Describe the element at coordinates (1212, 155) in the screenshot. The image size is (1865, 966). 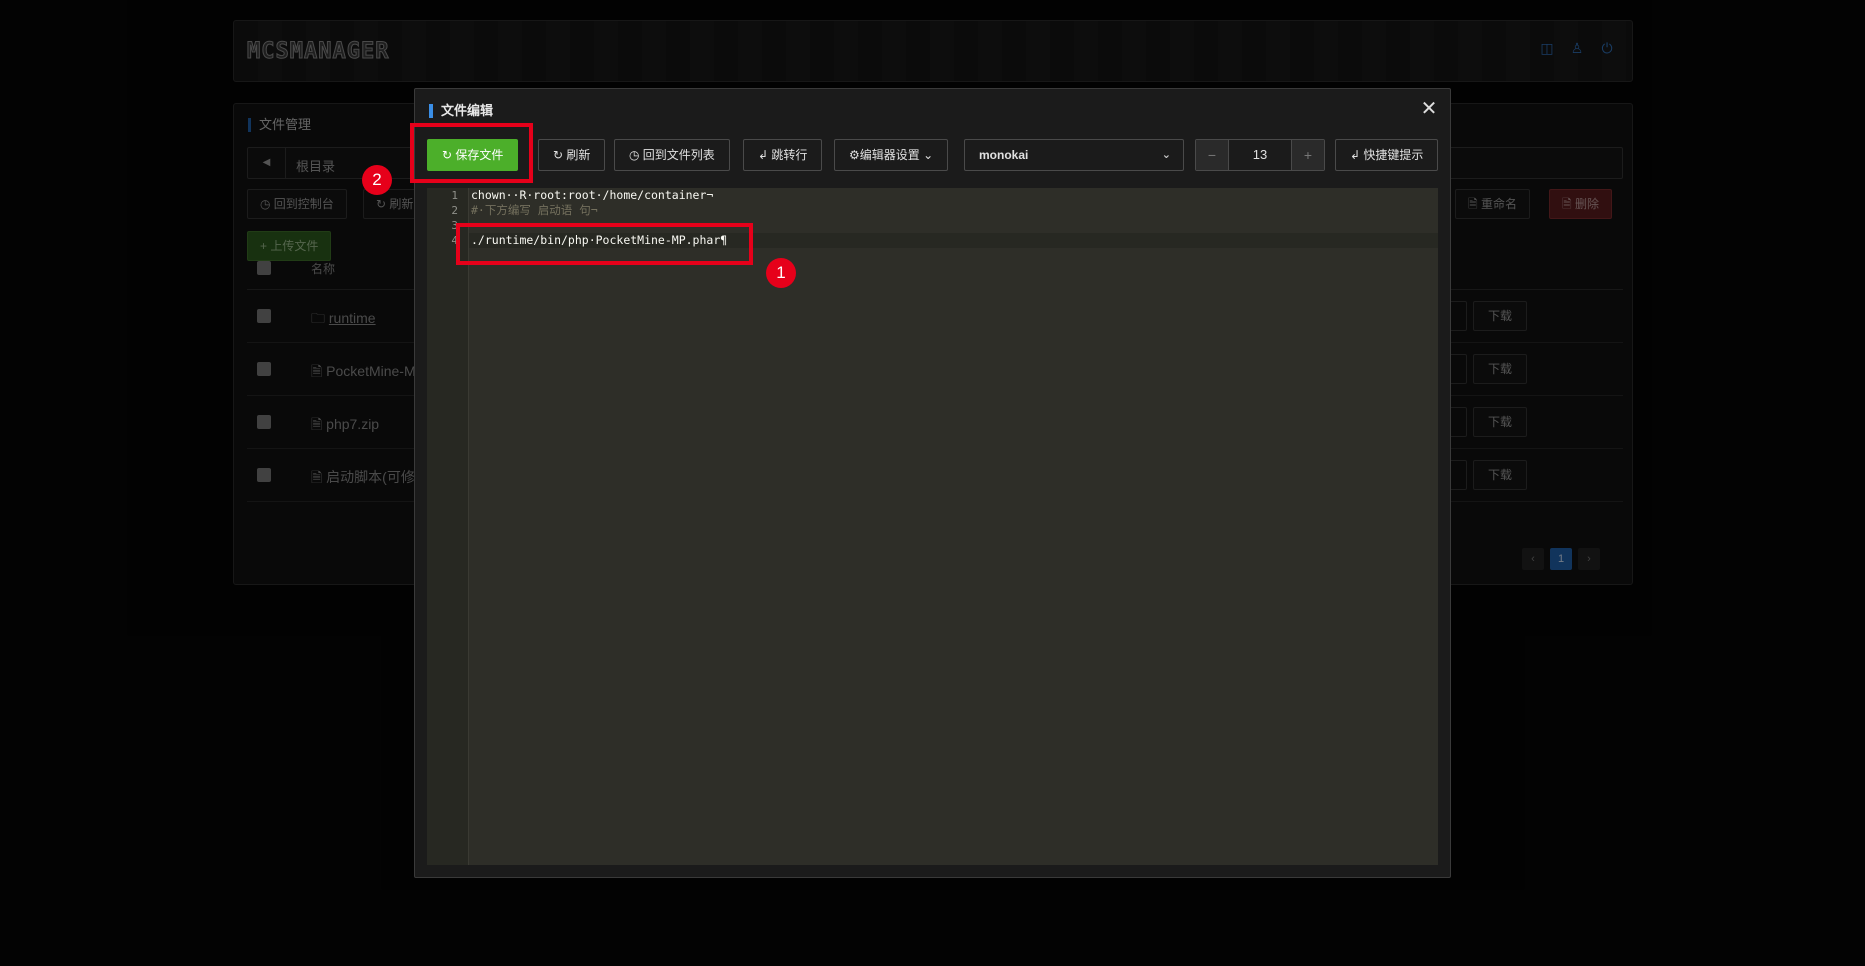
I see `decrease-font-button: −` at that location.